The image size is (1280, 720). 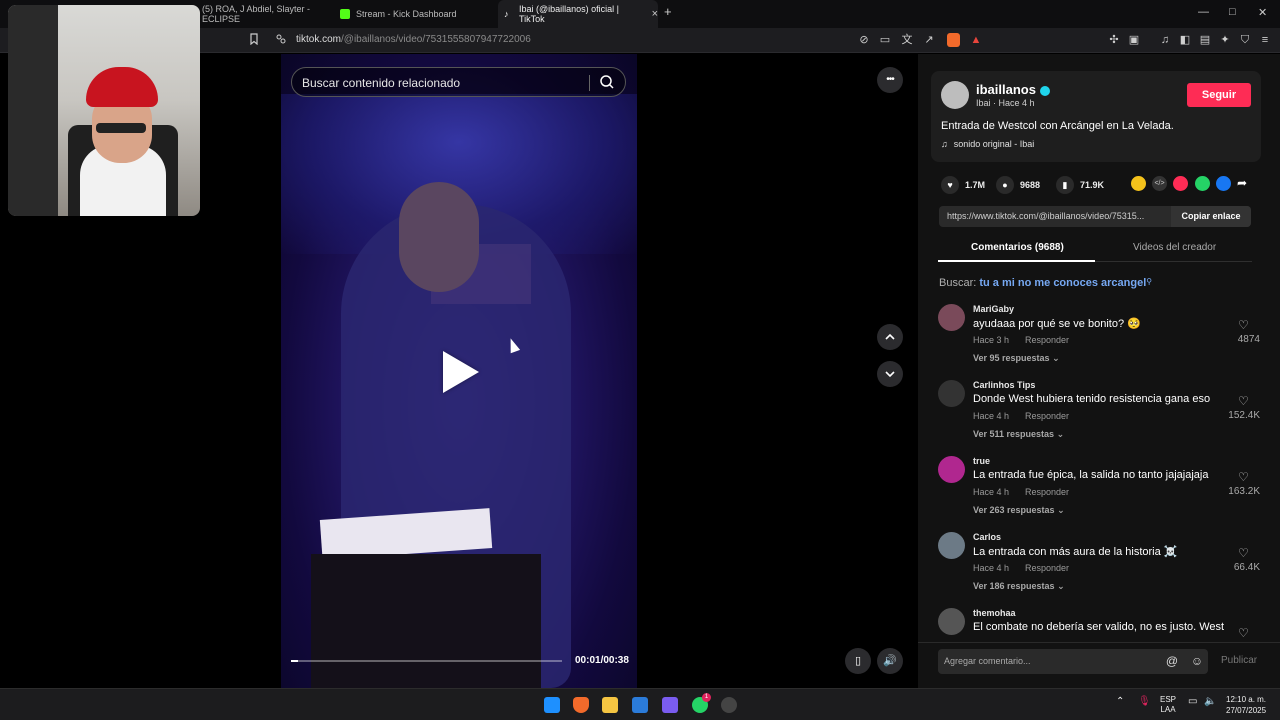 What do you see at coordinates (1205, 40) in the screenshot?
I see `wallet-icon: ▤` at bounding box center [1205, 40].